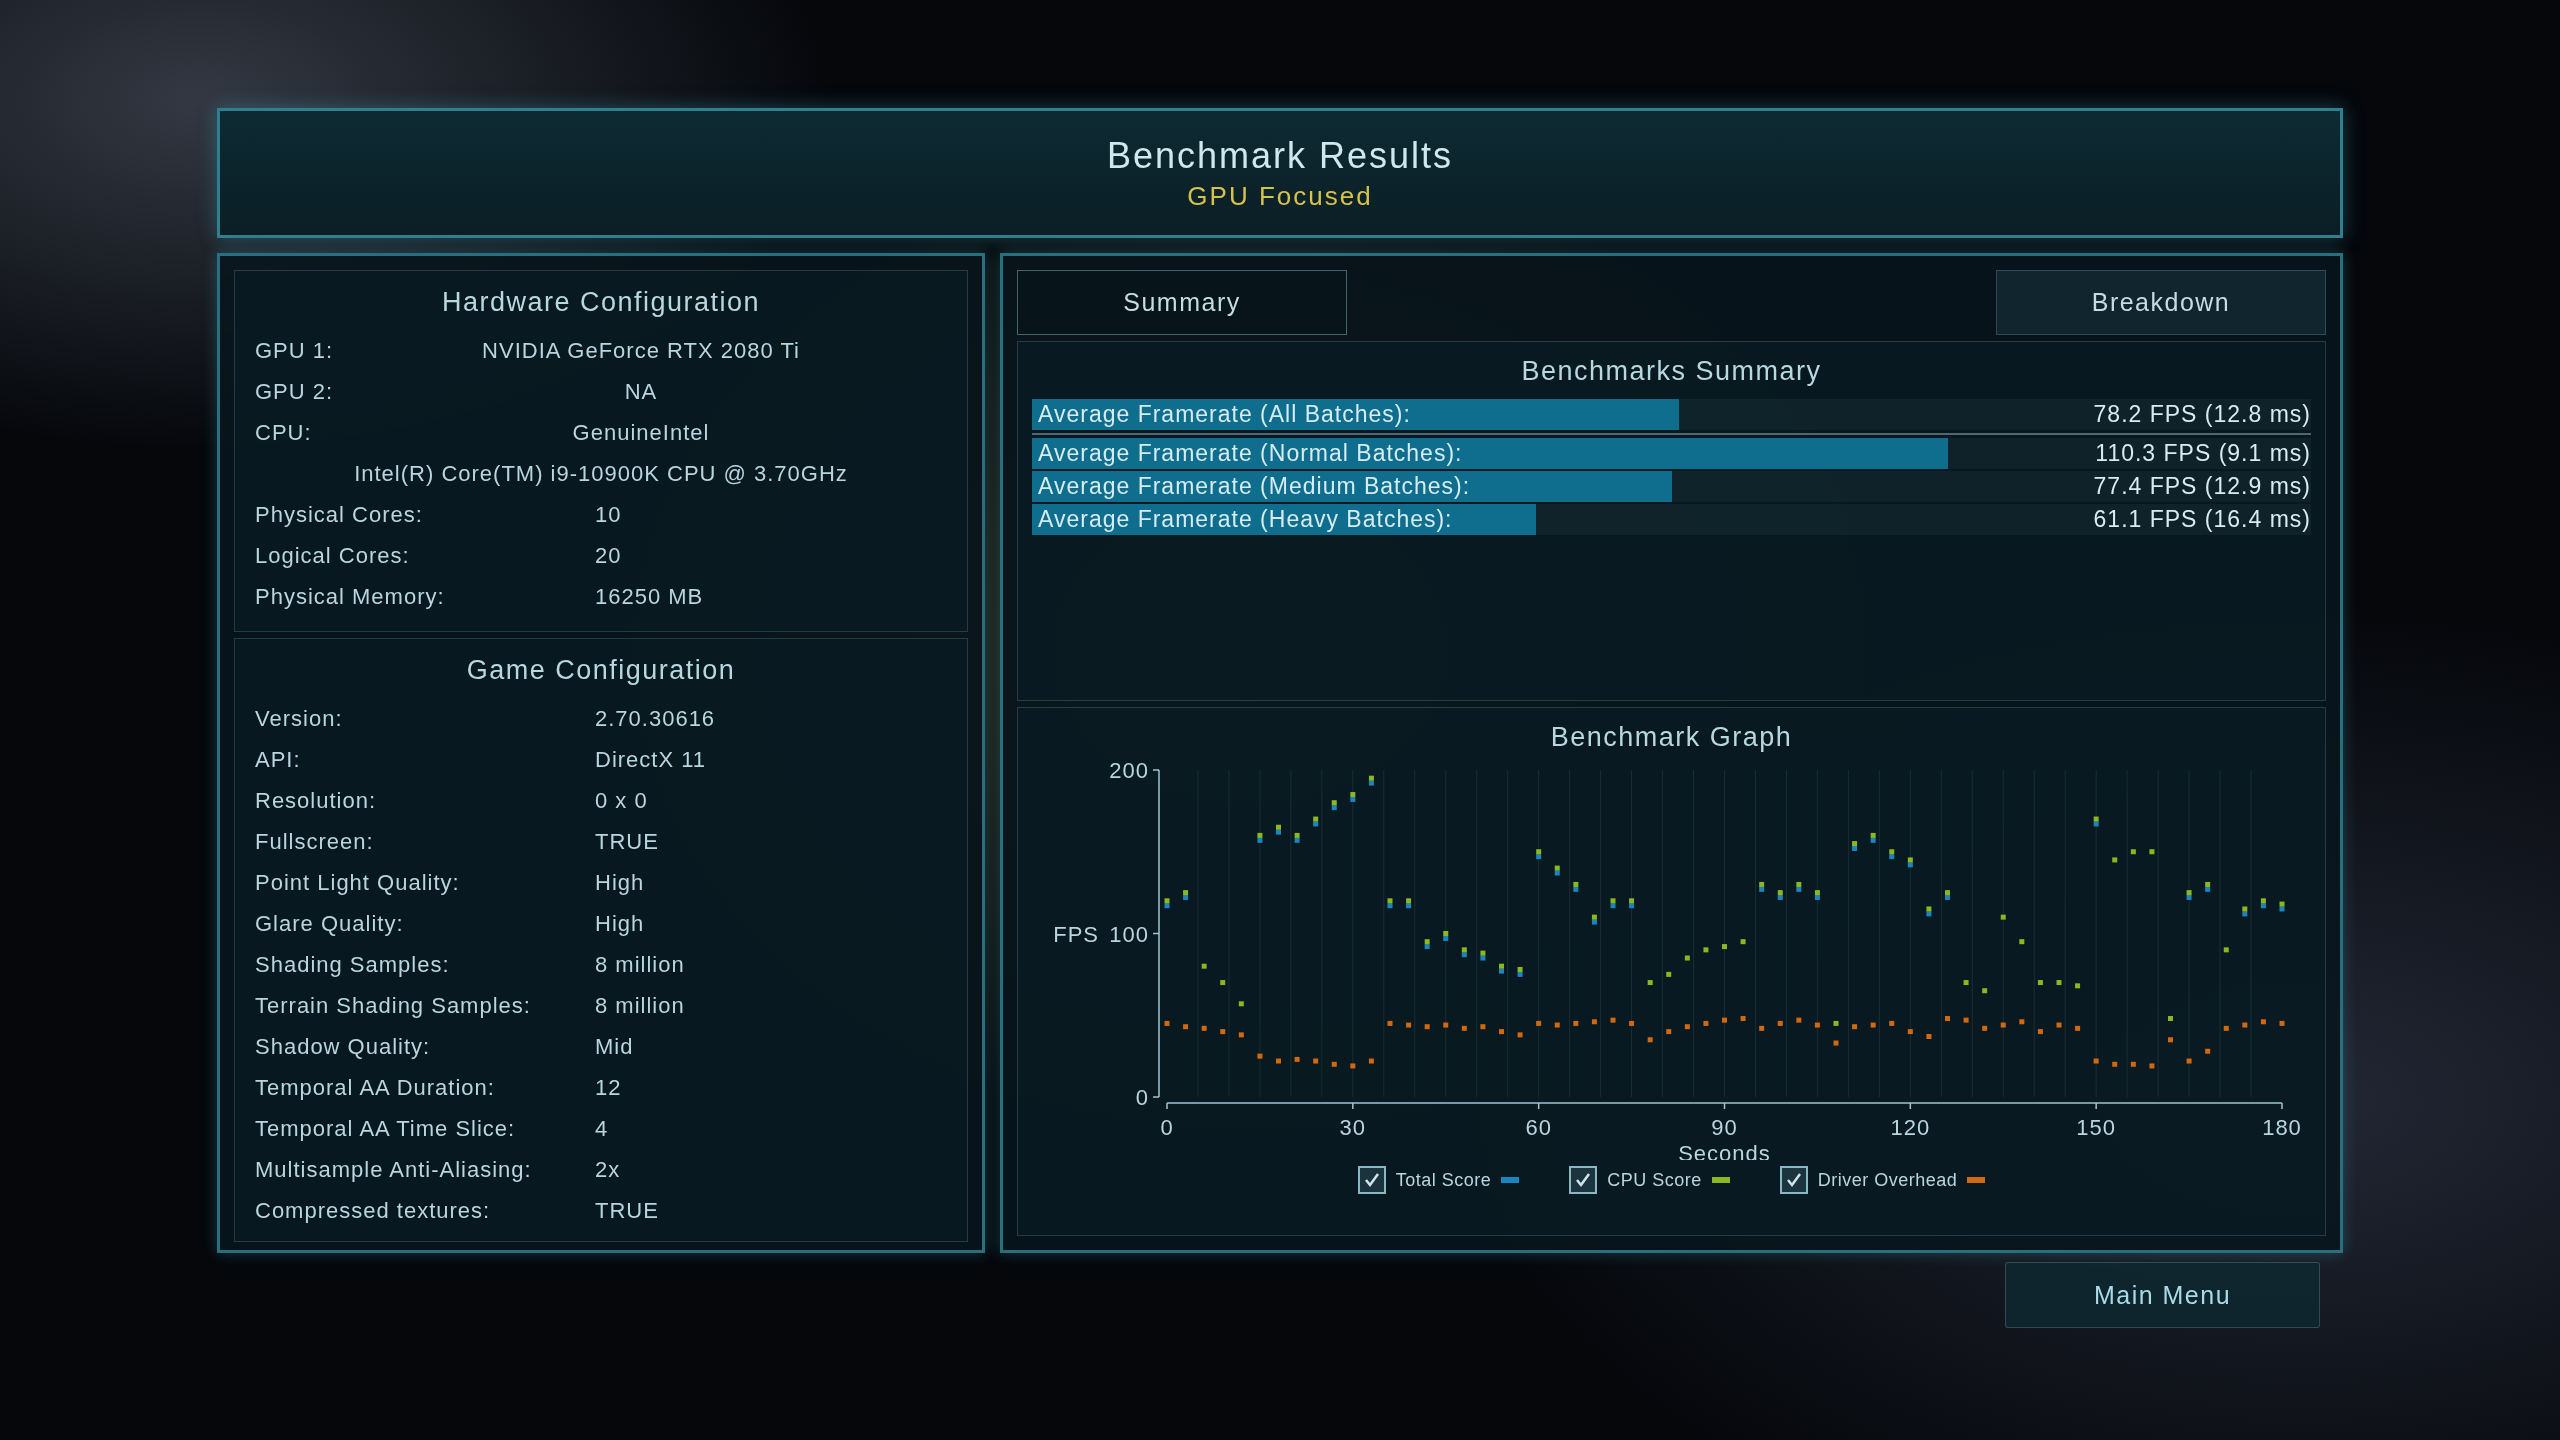 The height and width of the screenshot is (1440, 2560). Describe the element at coordinates (2203, 453) in the screenshot. I see `result-value: 110.3 FPS (9.1 ms)` at that location.